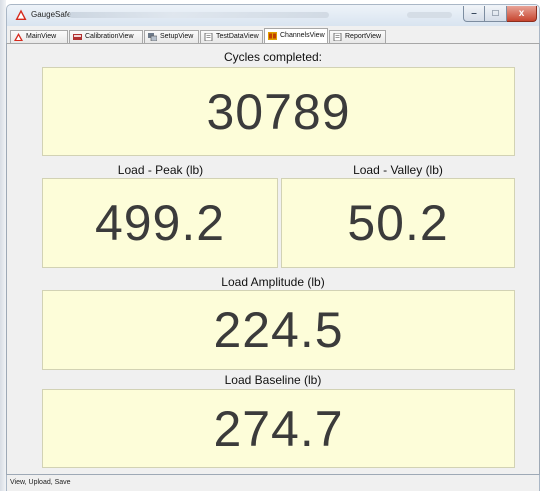 The width and height of the screenshot is (545, 491). I want to click on tab-setupview: SetupView, so click(171, 36).